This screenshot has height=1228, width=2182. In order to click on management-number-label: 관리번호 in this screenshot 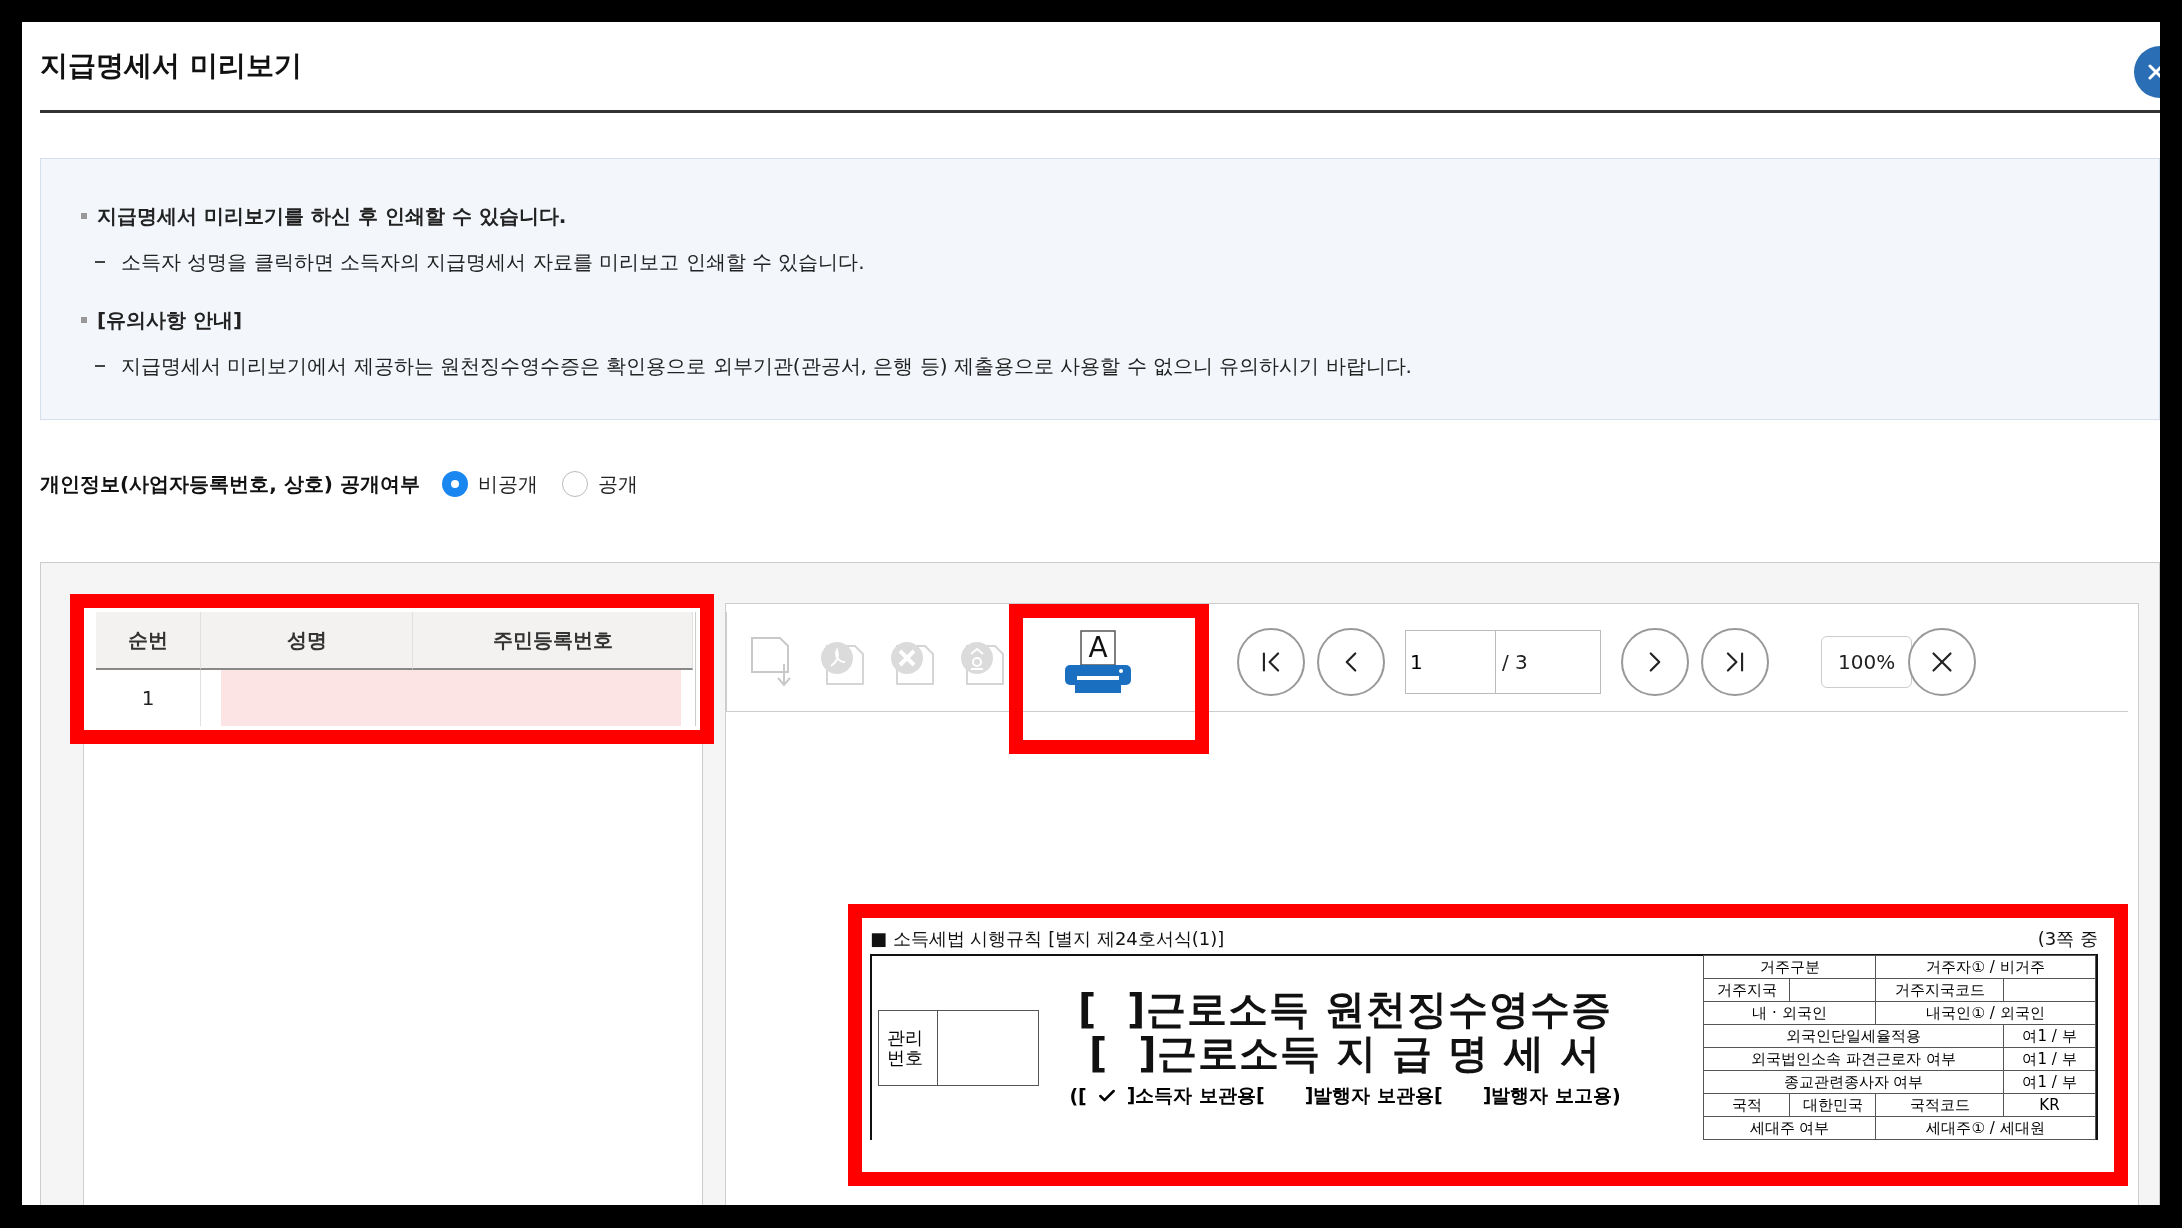, I will do `click(909, 1048)`.